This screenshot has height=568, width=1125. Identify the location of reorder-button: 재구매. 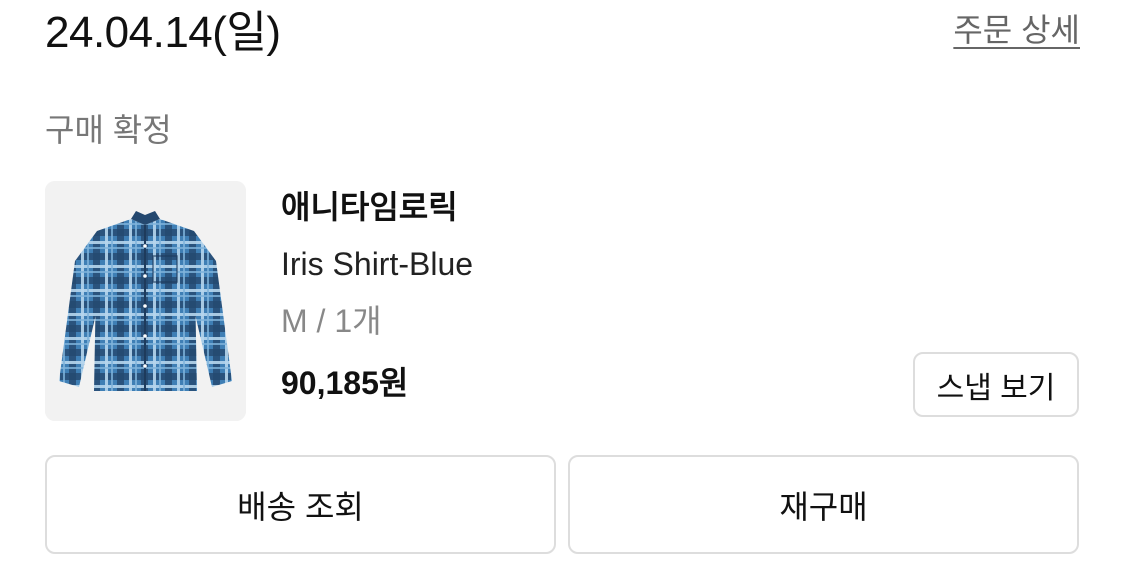
(823, 504).